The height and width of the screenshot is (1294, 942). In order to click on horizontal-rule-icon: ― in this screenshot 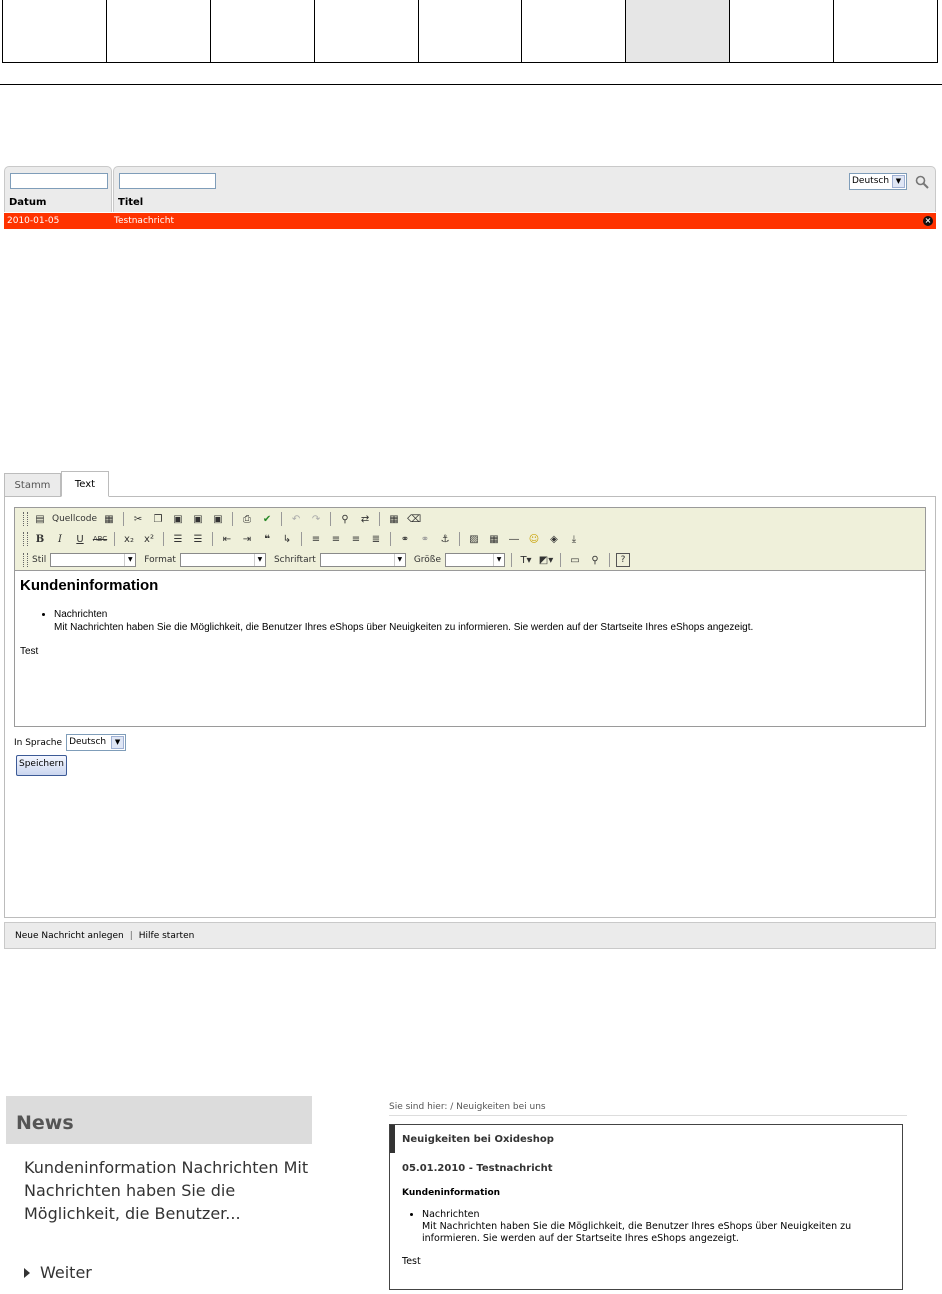, I will do `click(514, 539)`.